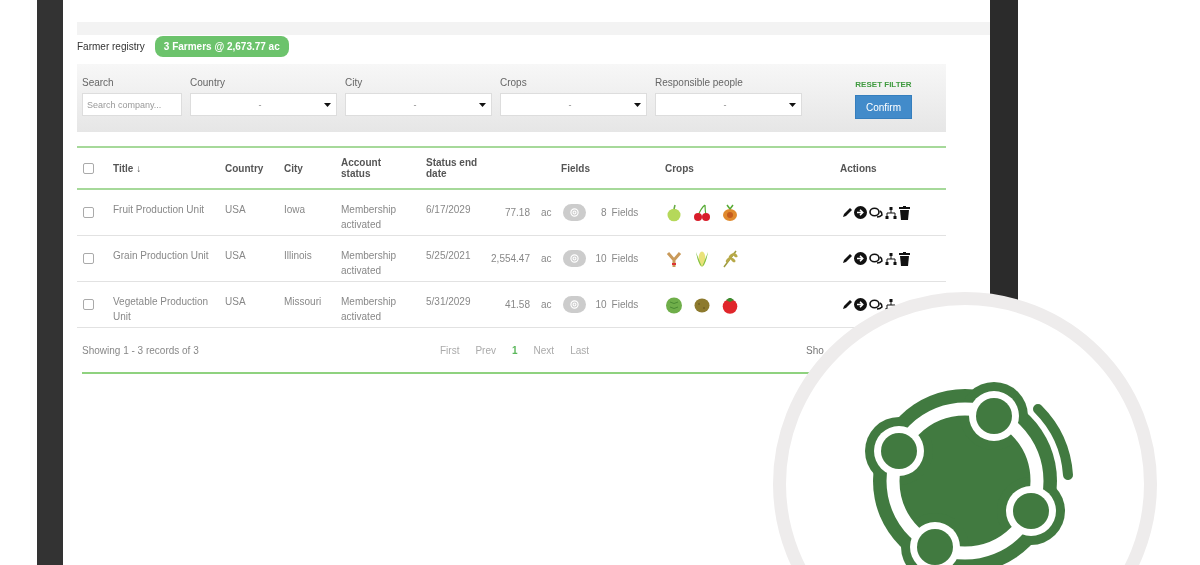  Describe the element at coordinates (515, 350) in the screenshot. I see `pagination-link: 1` at that location.